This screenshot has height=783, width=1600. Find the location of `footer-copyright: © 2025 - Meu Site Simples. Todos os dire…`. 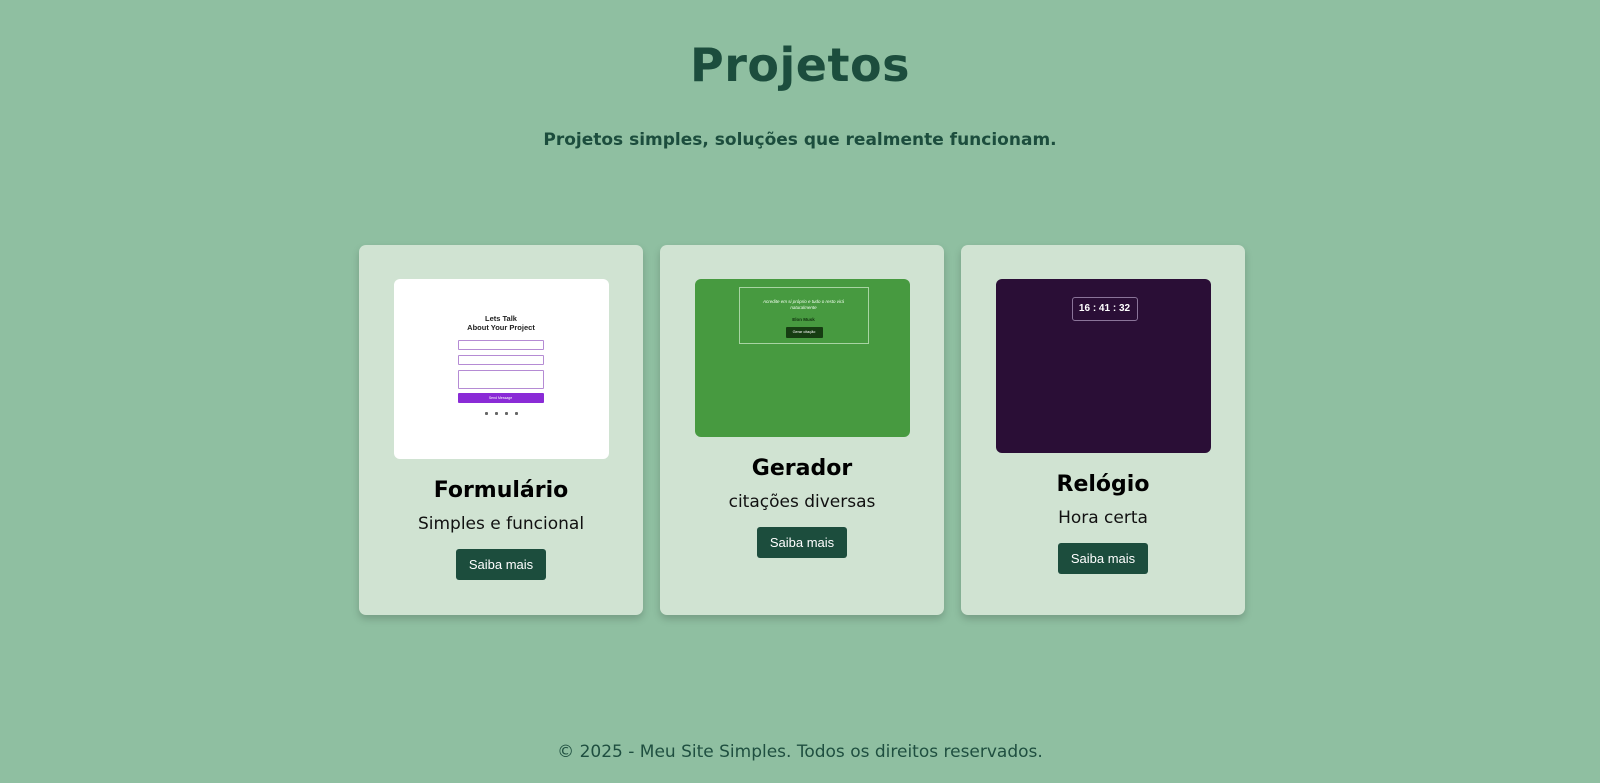

footer-copyright: © 2025 - Meu Site Simples. Todos os dire… is located at coordinates (800, 752).